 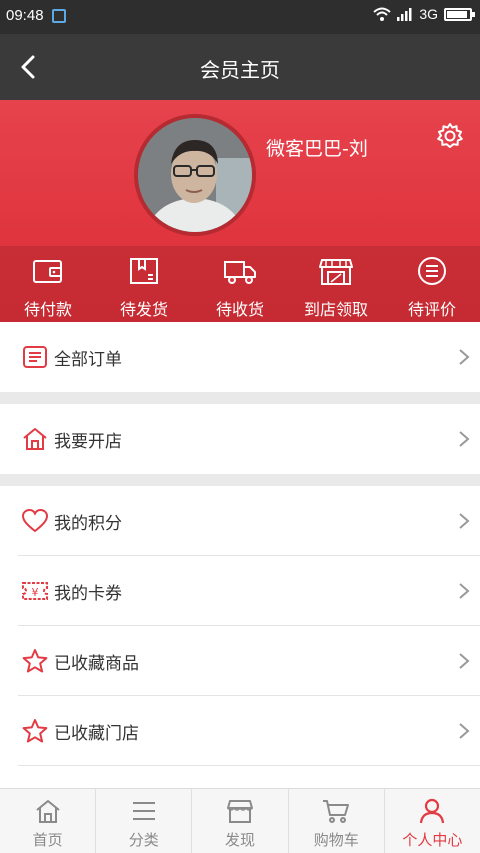 What do you see at coordinates (240, 521) in the screenshot?
I see `menu-item-points: 我的积分` at bounding box center [240, 521].